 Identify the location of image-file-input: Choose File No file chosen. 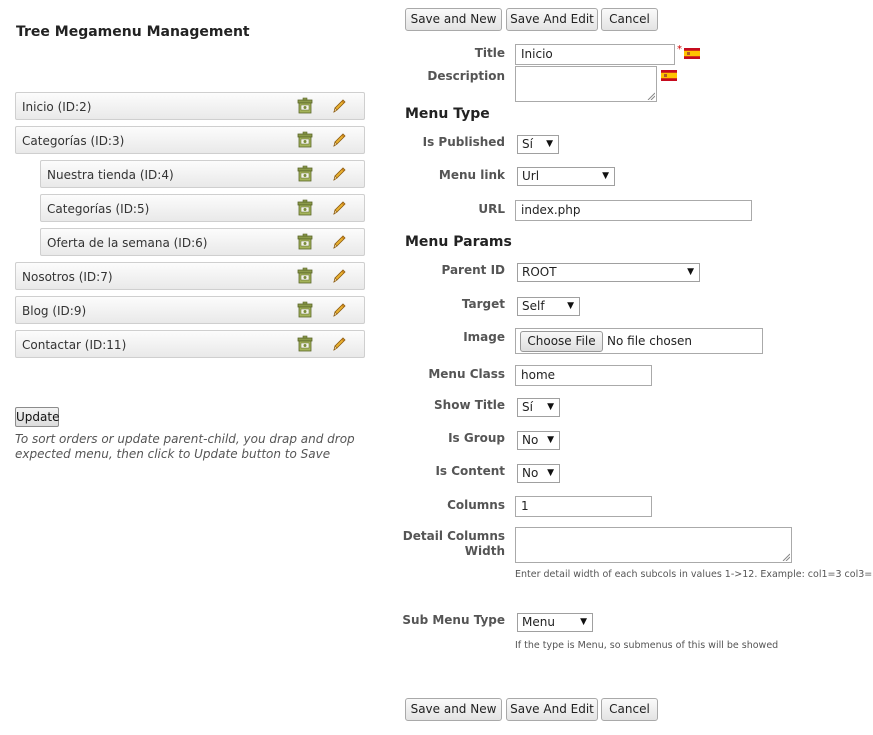
(639, 341).